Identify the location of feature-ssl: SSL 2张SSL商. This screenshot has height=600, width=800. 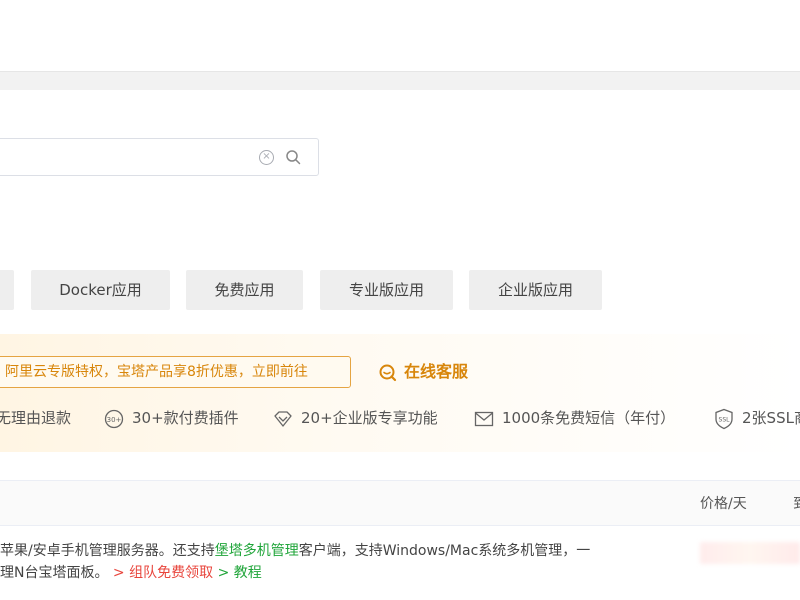
(757, 418).